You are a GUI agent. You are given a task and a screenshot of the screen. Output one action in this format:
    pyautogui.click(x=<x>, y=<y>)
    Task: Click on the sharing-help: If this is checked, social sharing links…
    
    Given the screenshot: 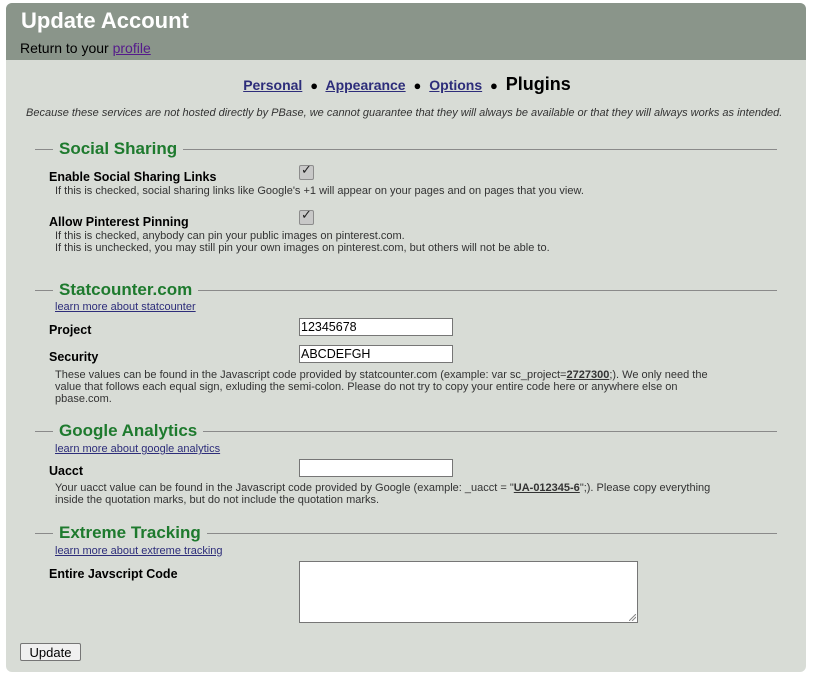 What is the action you would take?
    pyautogui.click(x=319, y=191)
    